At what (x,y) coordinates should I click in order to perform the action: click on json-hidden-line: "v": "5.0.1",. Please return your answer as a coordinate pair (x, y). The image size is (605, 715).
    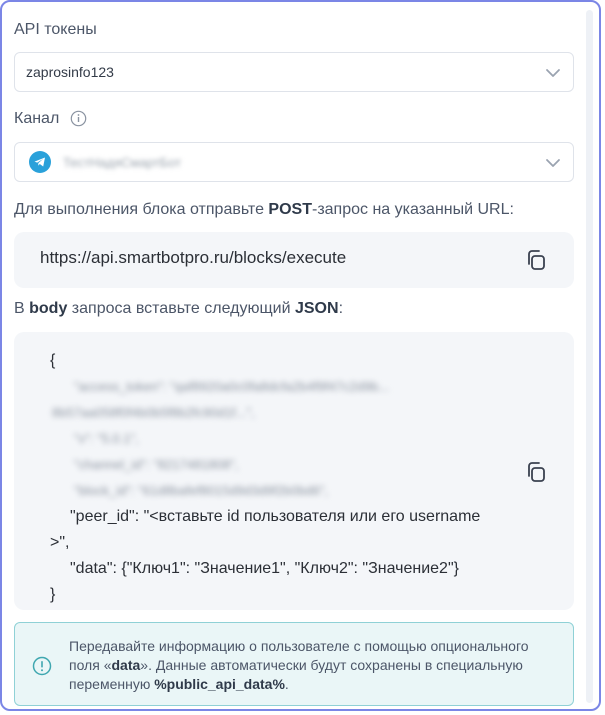
    Looking at the image, I should click on (106, 438).